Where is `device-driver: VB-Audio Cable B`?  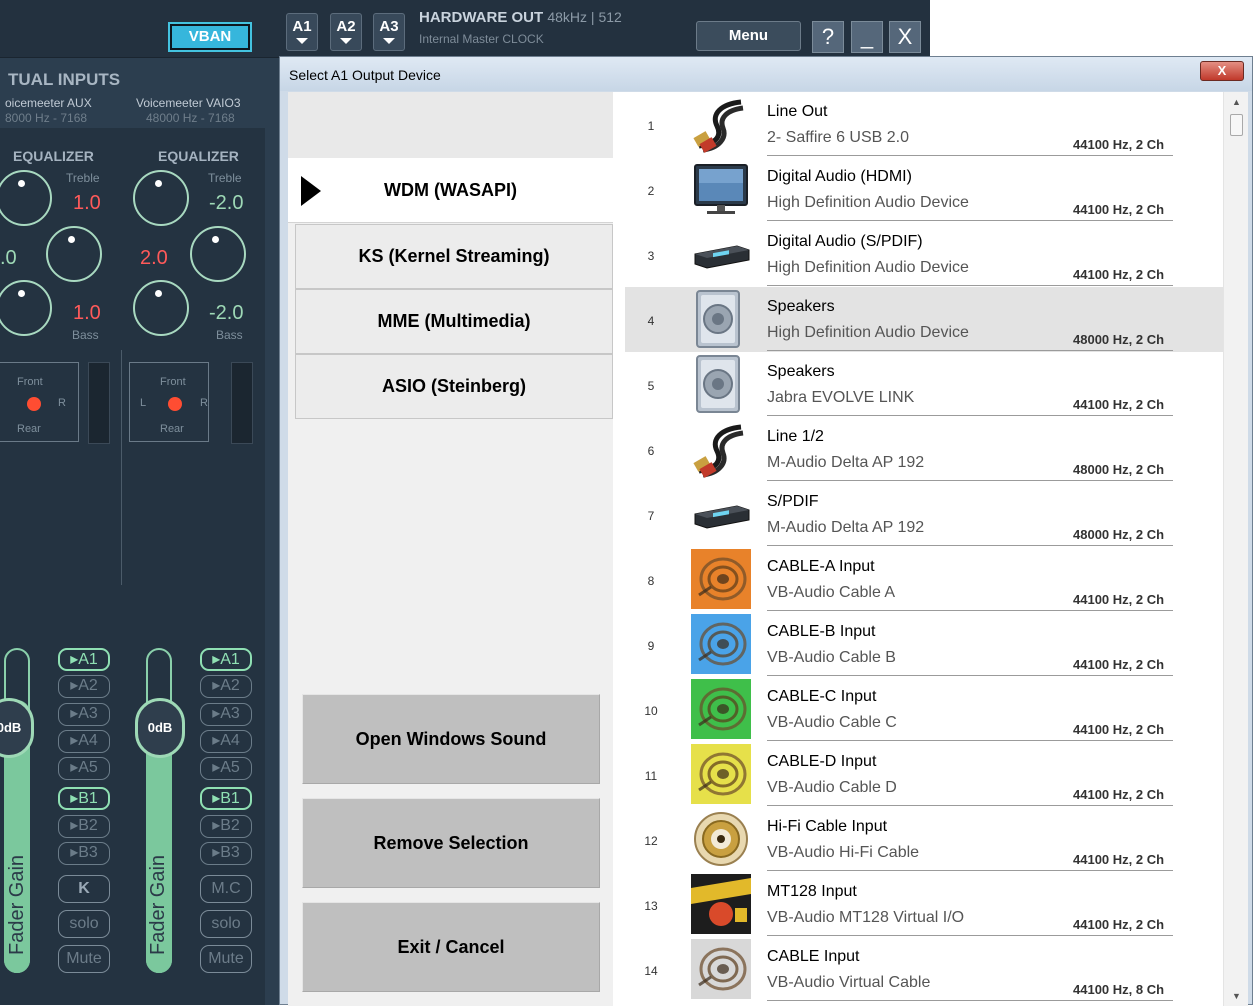 device-driver: VB-Audio Cable B is located at coordinates (831, 657).